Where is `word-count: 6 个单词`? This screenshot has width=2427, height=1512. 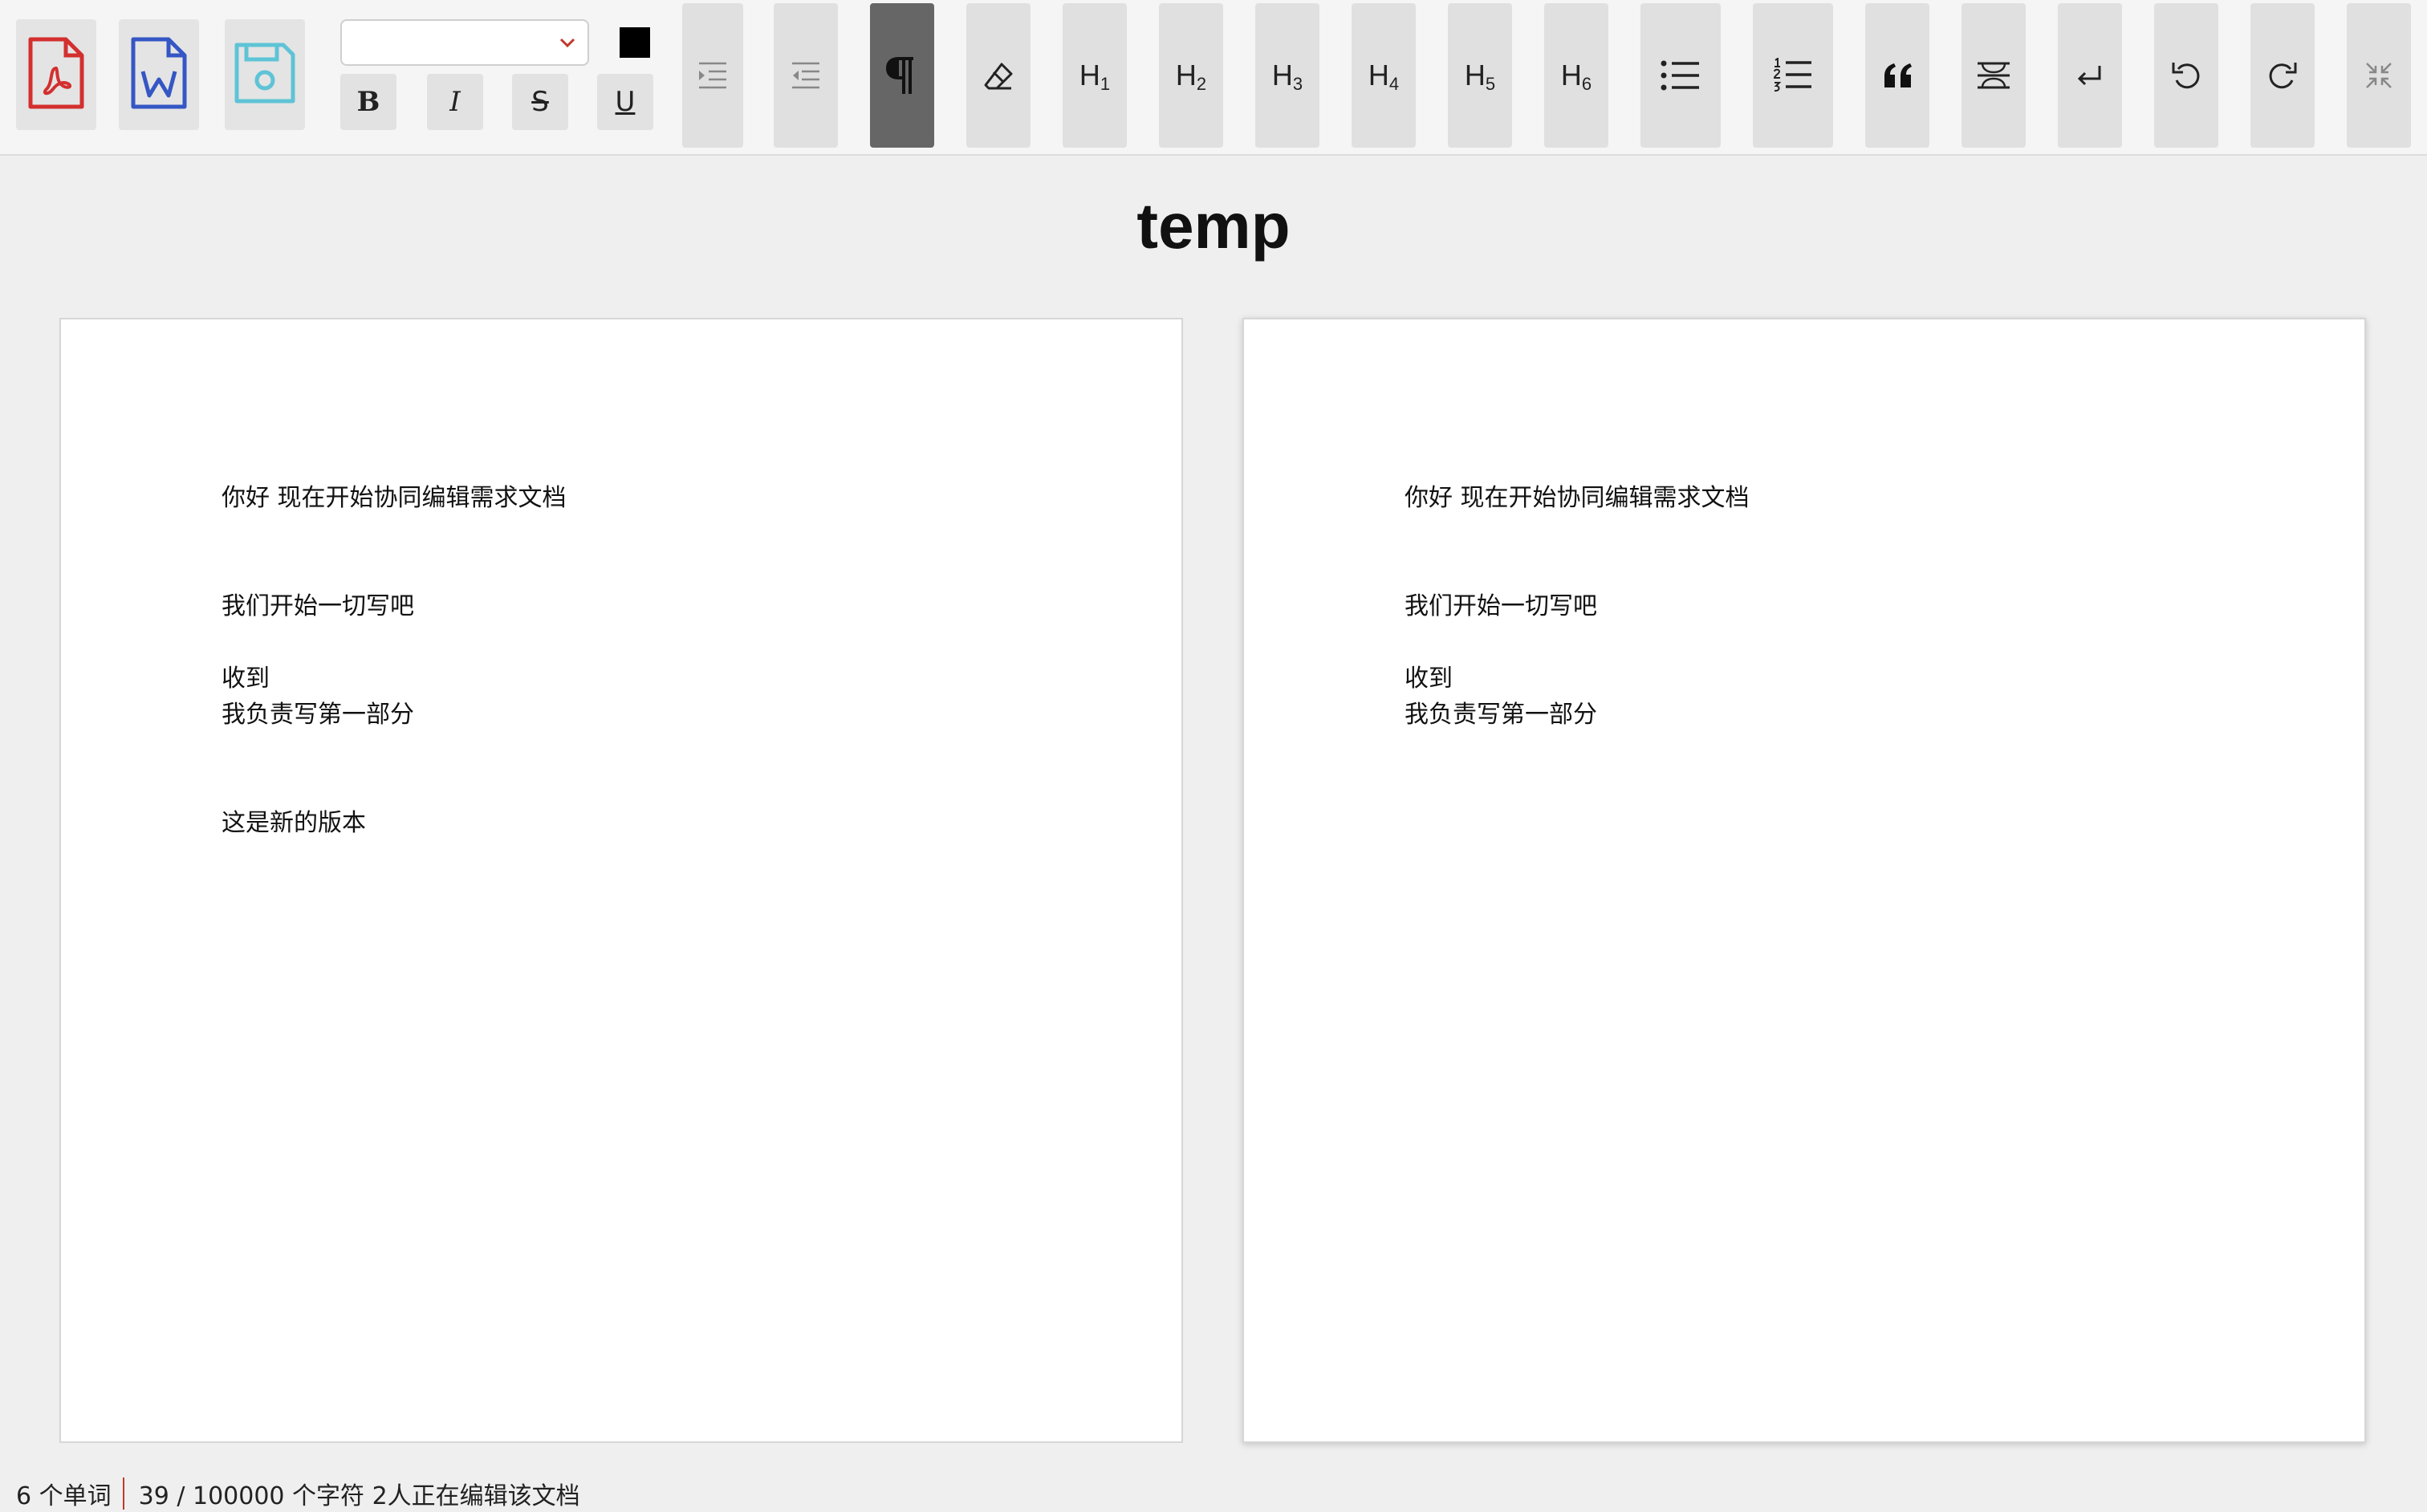
word-count: 6 个单词 is located at coordinates (64, 1496).